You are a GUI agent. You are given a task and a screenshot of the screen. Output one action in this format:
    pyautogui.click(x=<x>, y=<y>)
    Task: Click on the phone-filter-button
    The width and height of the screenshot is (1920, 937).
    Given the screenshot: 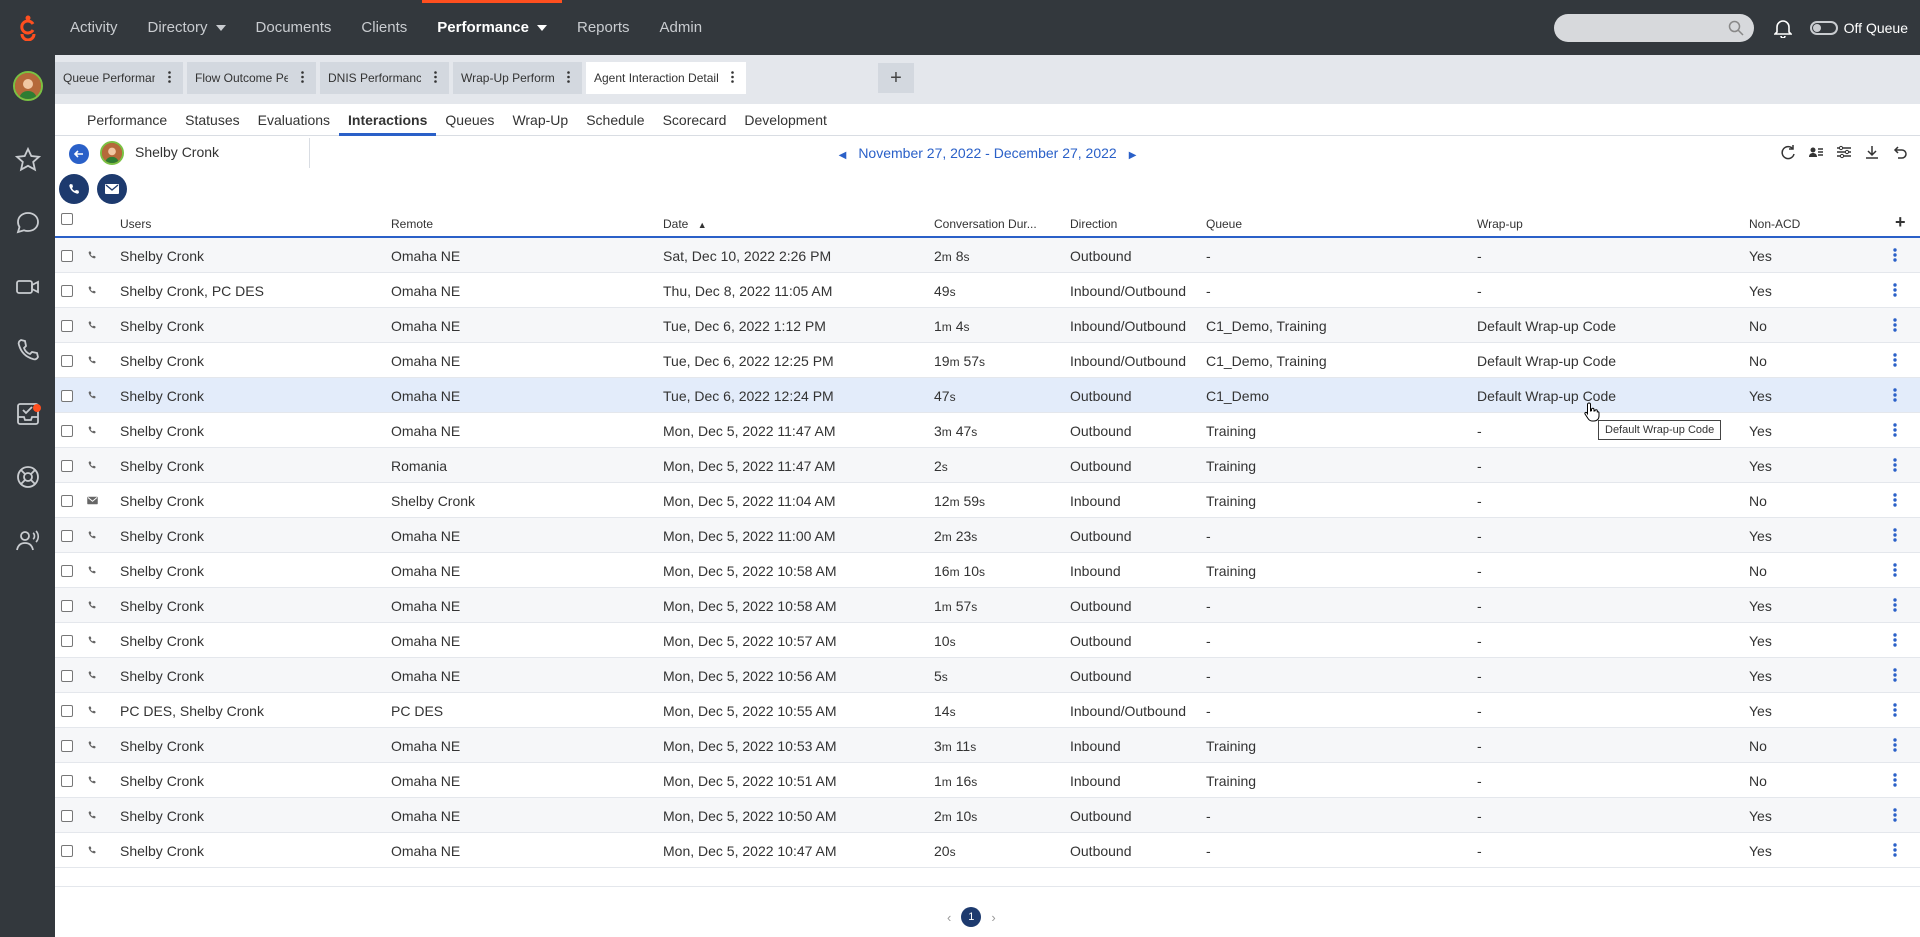 What is the action you would take?
    pyautogui.click(x=74, y=189)
    